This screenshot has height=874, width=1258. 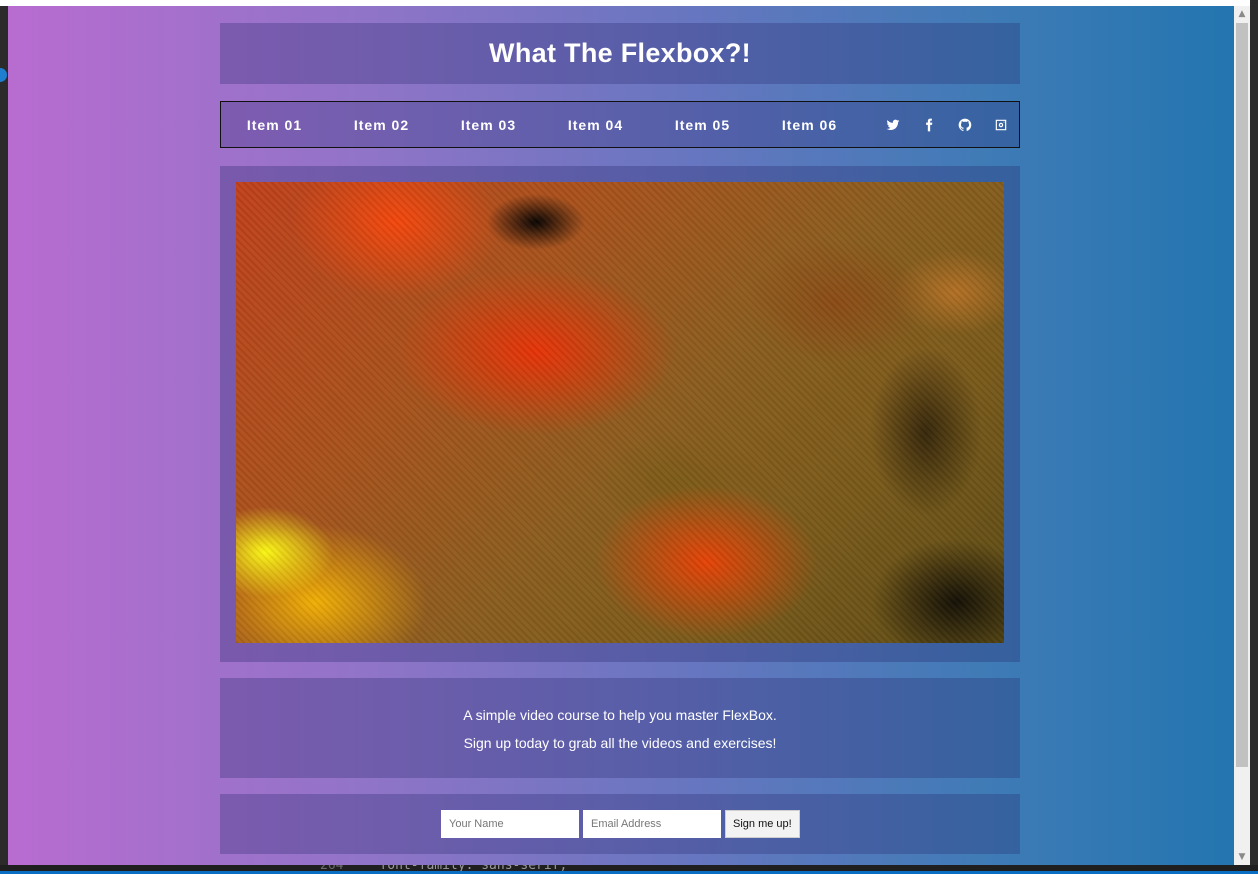 What do you see at coordinates (381, 125) in the screenshot?
I see `nav-item-02: Item 02` at bounding box center [381, 125].